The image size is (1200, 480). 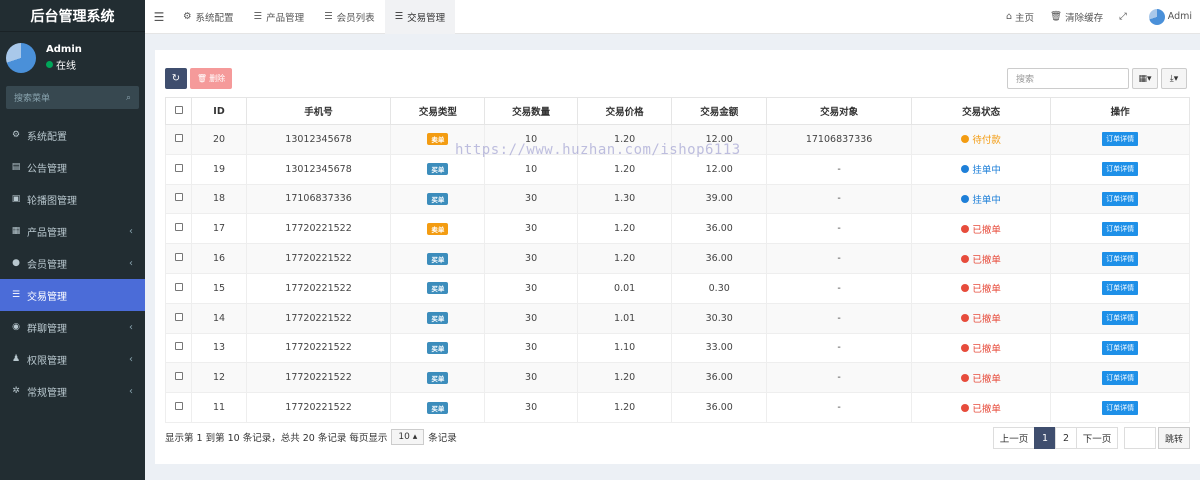 I want to click on sidebar-item-1: ▤ 公告管理, so click(x=72, y=167).